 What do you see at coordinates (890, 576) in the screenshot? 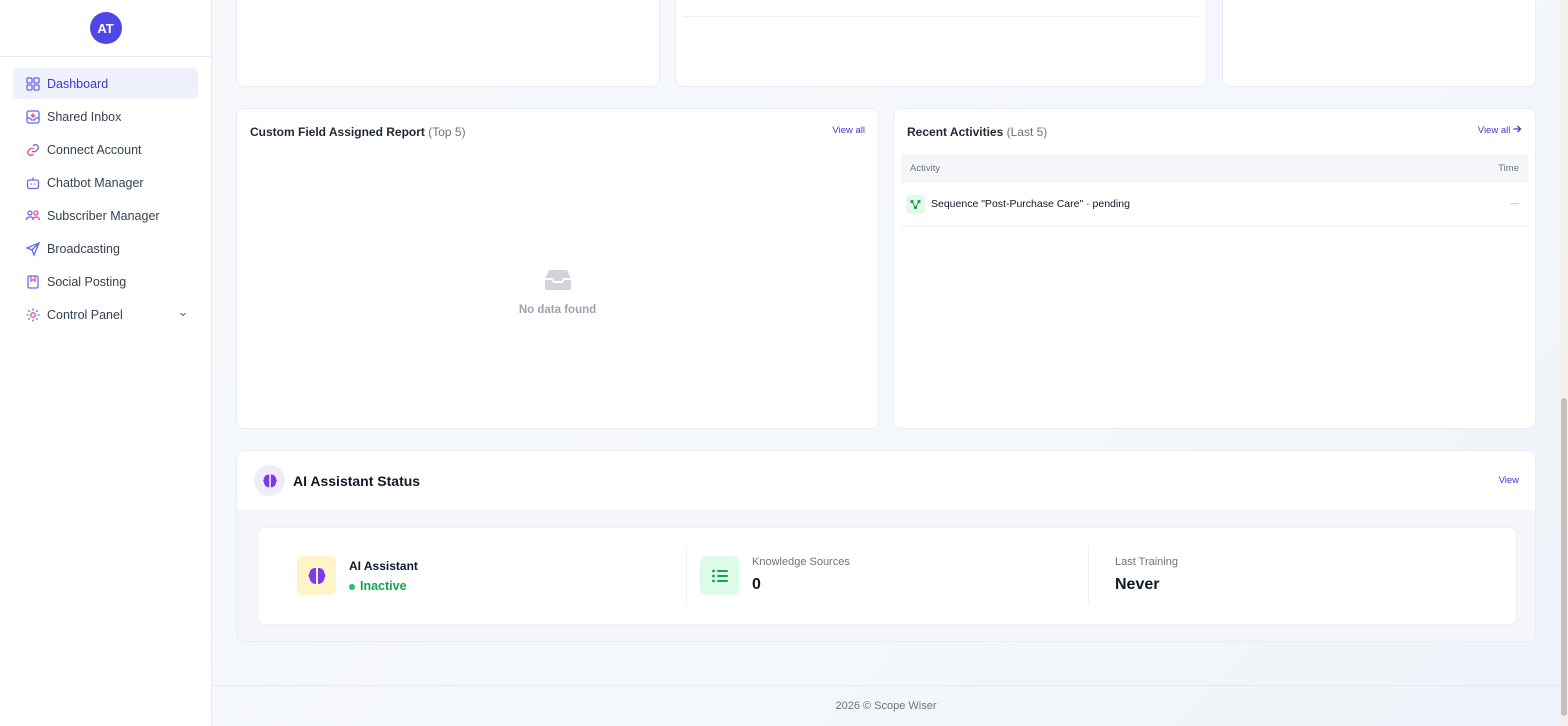
I see `knowledge-sources-stat: Knowledge Sources 0` at bounding box center [890, 576].